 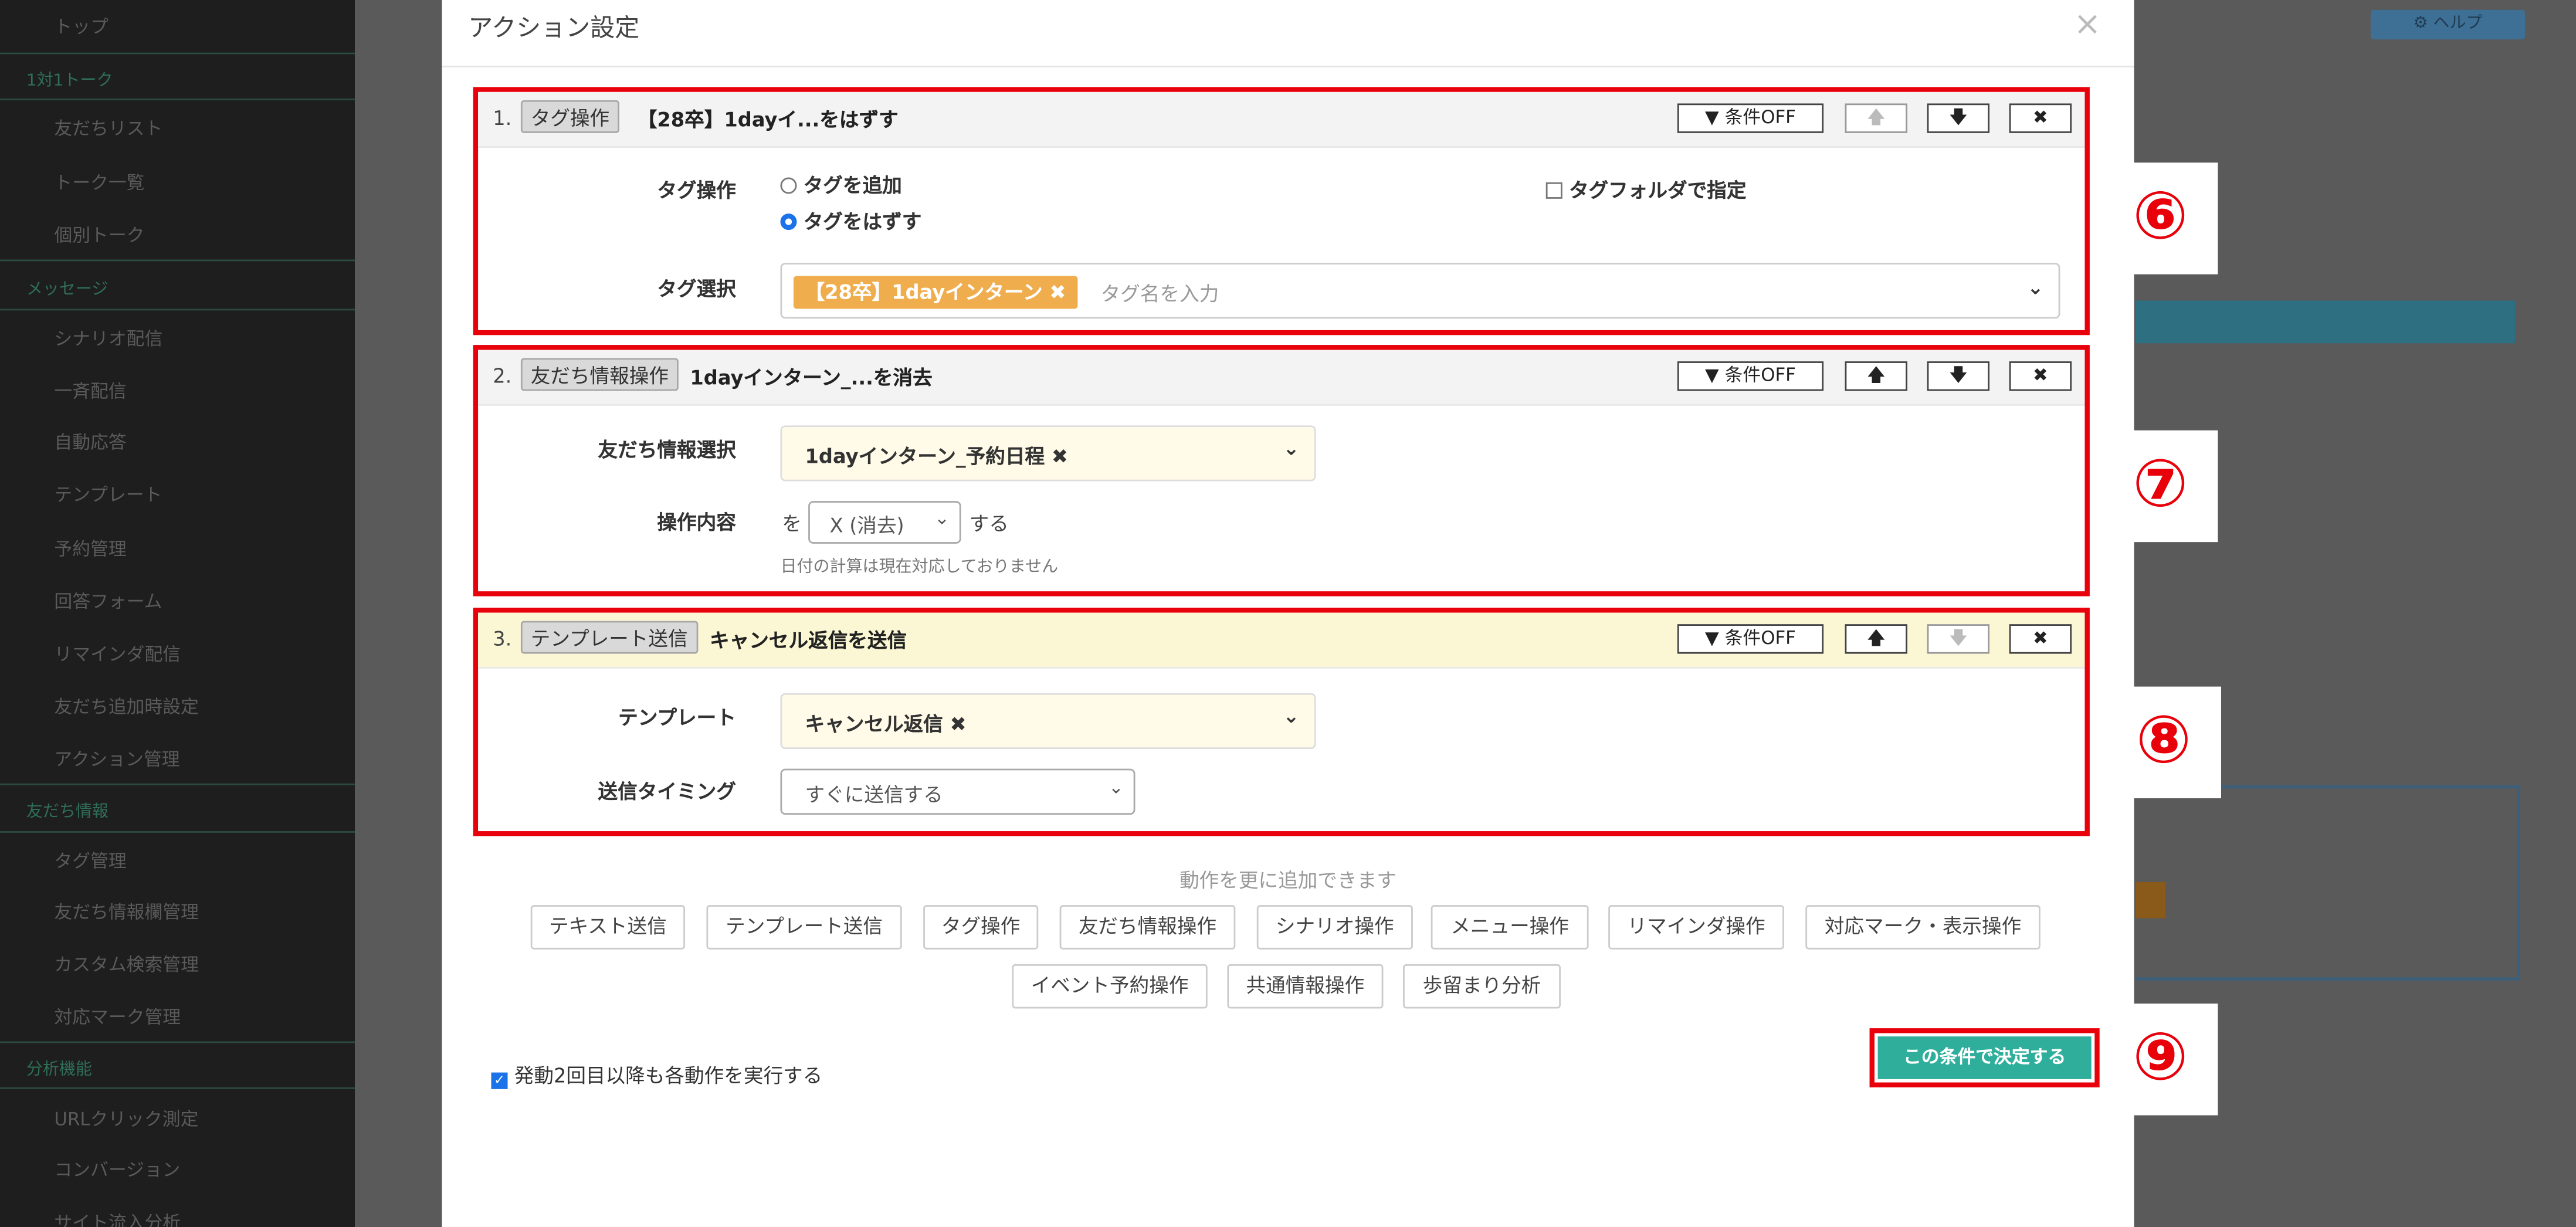 What do you see at coordinates (91, 861) in the screenshot?
I see `sidebar-item: タグ管理` at bounding box center [91, 861].